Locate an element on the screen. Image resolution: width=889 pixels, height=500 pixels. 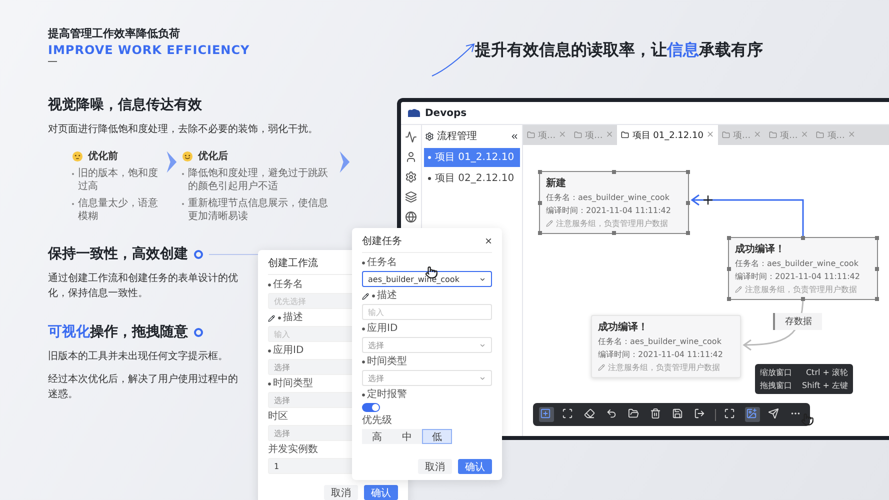
app-title: Devops is located at coordinates (446, 113).